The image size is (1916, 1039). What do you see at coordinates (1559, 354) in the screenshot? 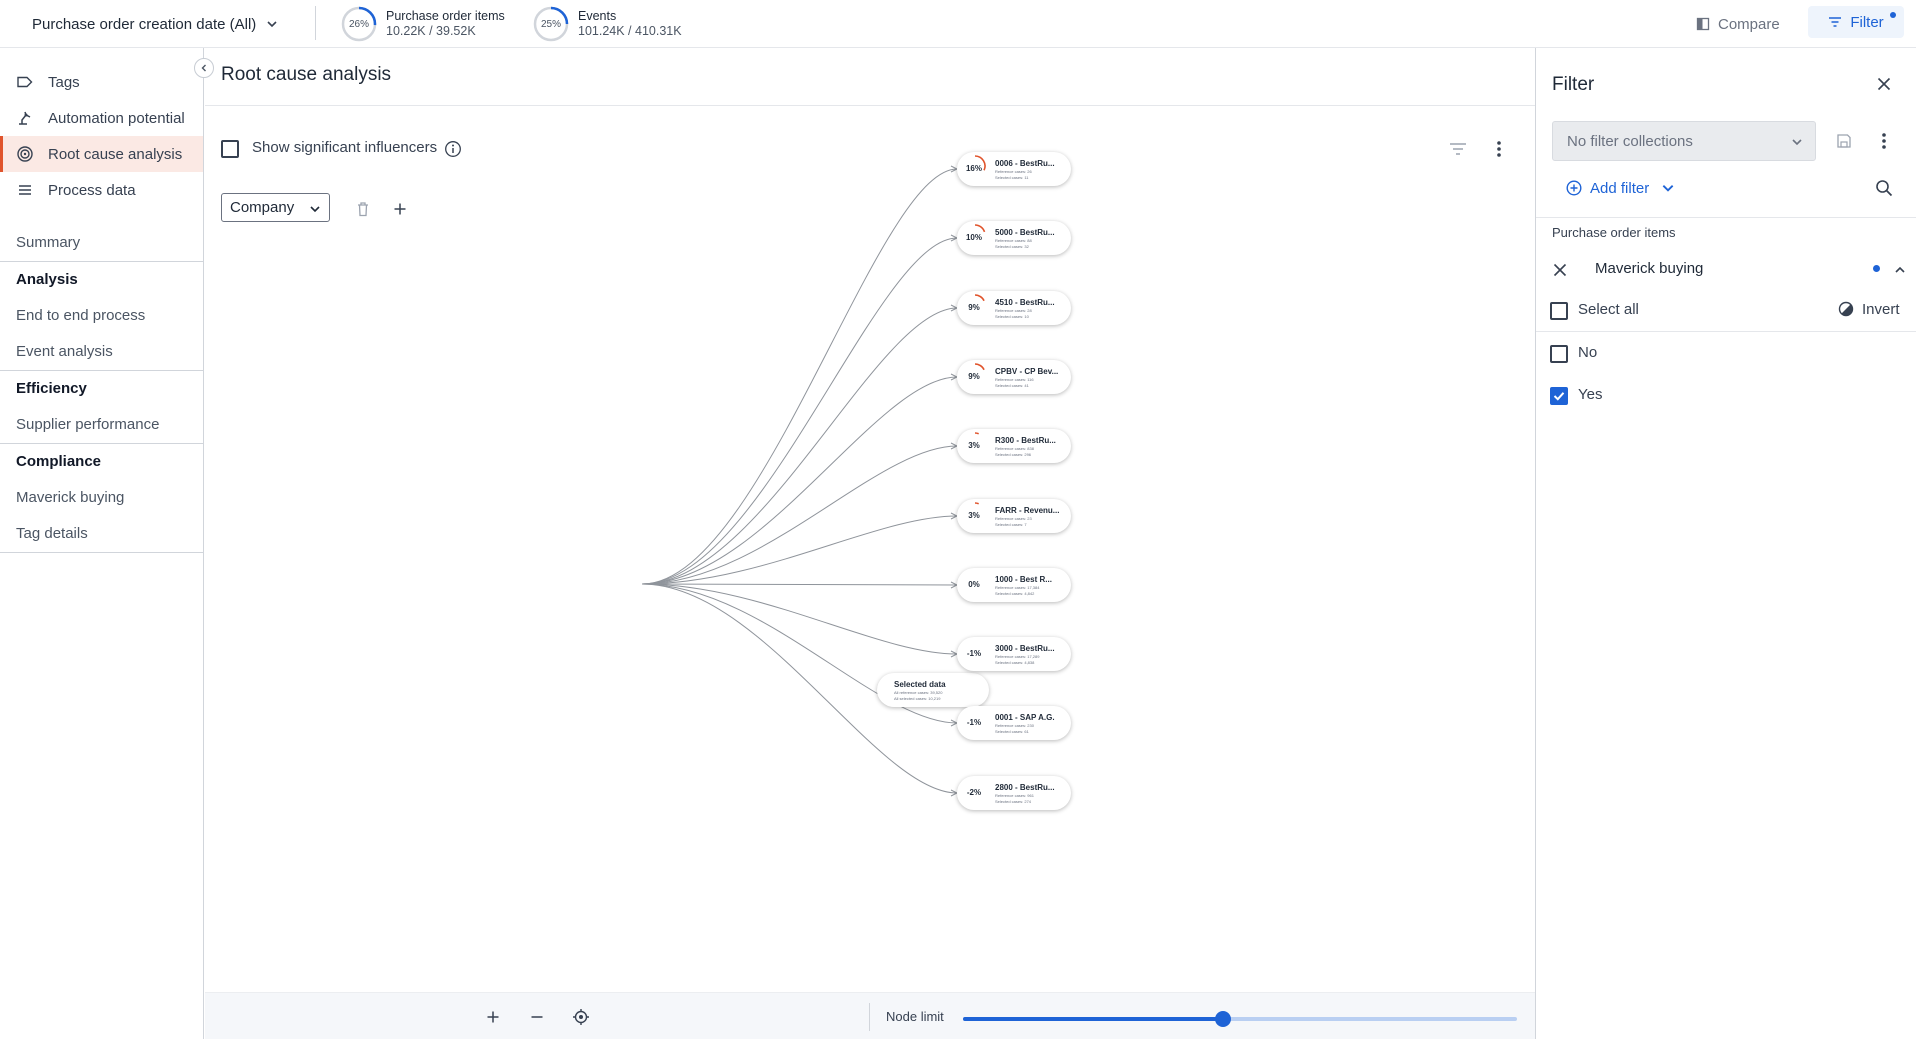
I see `filter-option-checkbox-no` at bounding box center [1559, 354].